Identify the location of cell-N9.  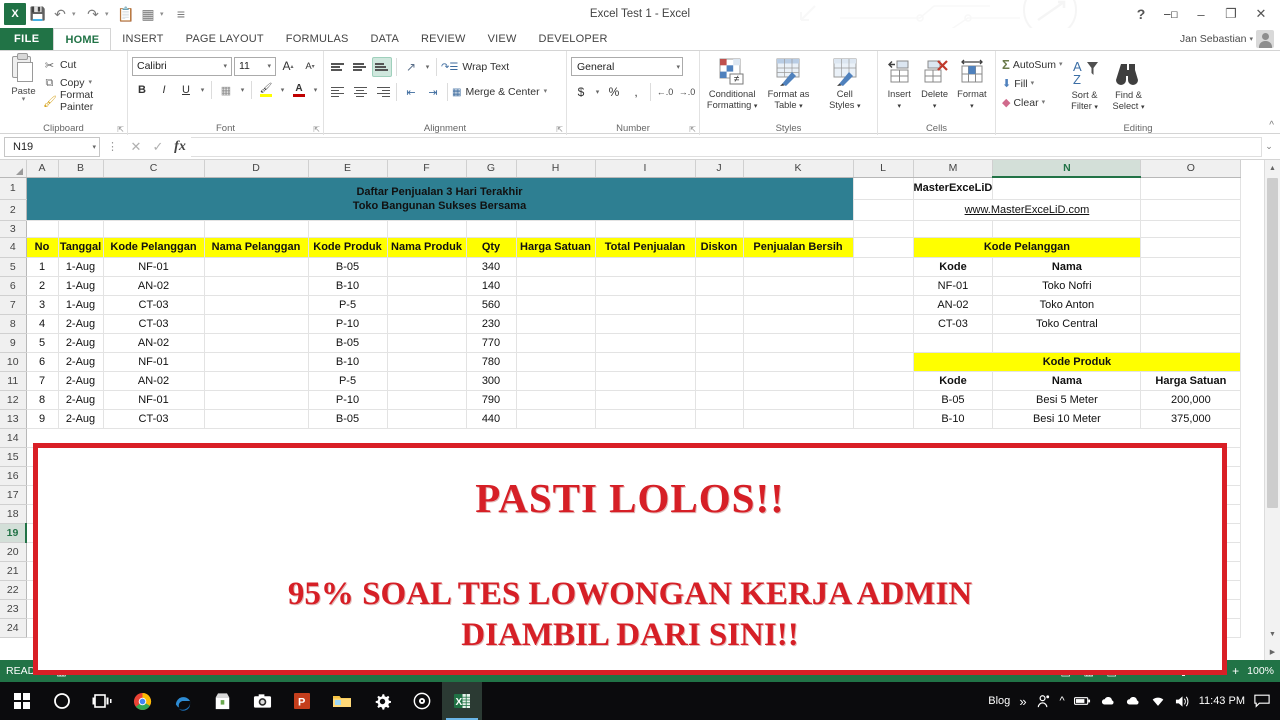
(1067, 343).